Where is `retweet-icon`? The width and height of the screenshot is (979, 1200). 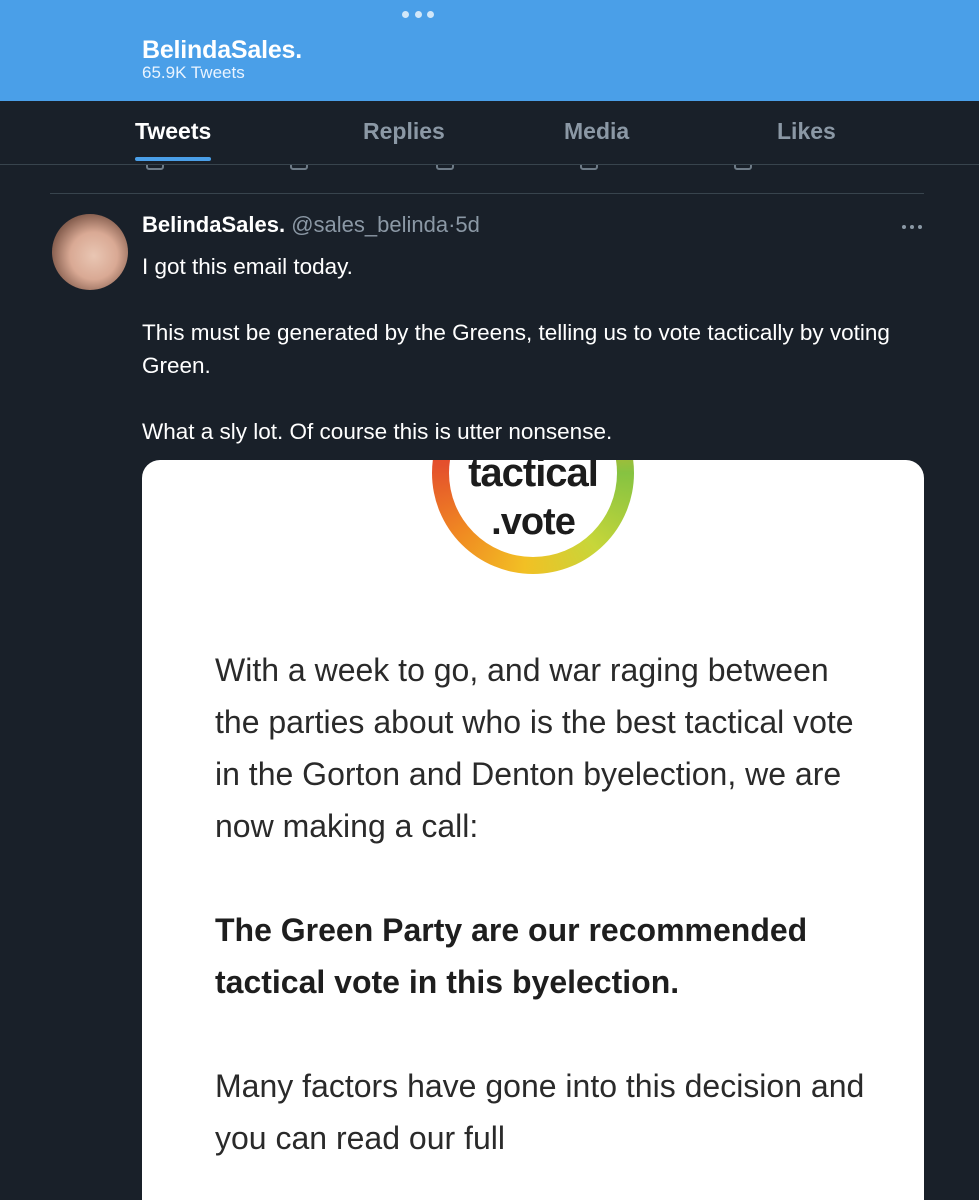 retweet-icon is located at coordinates (299, 167).